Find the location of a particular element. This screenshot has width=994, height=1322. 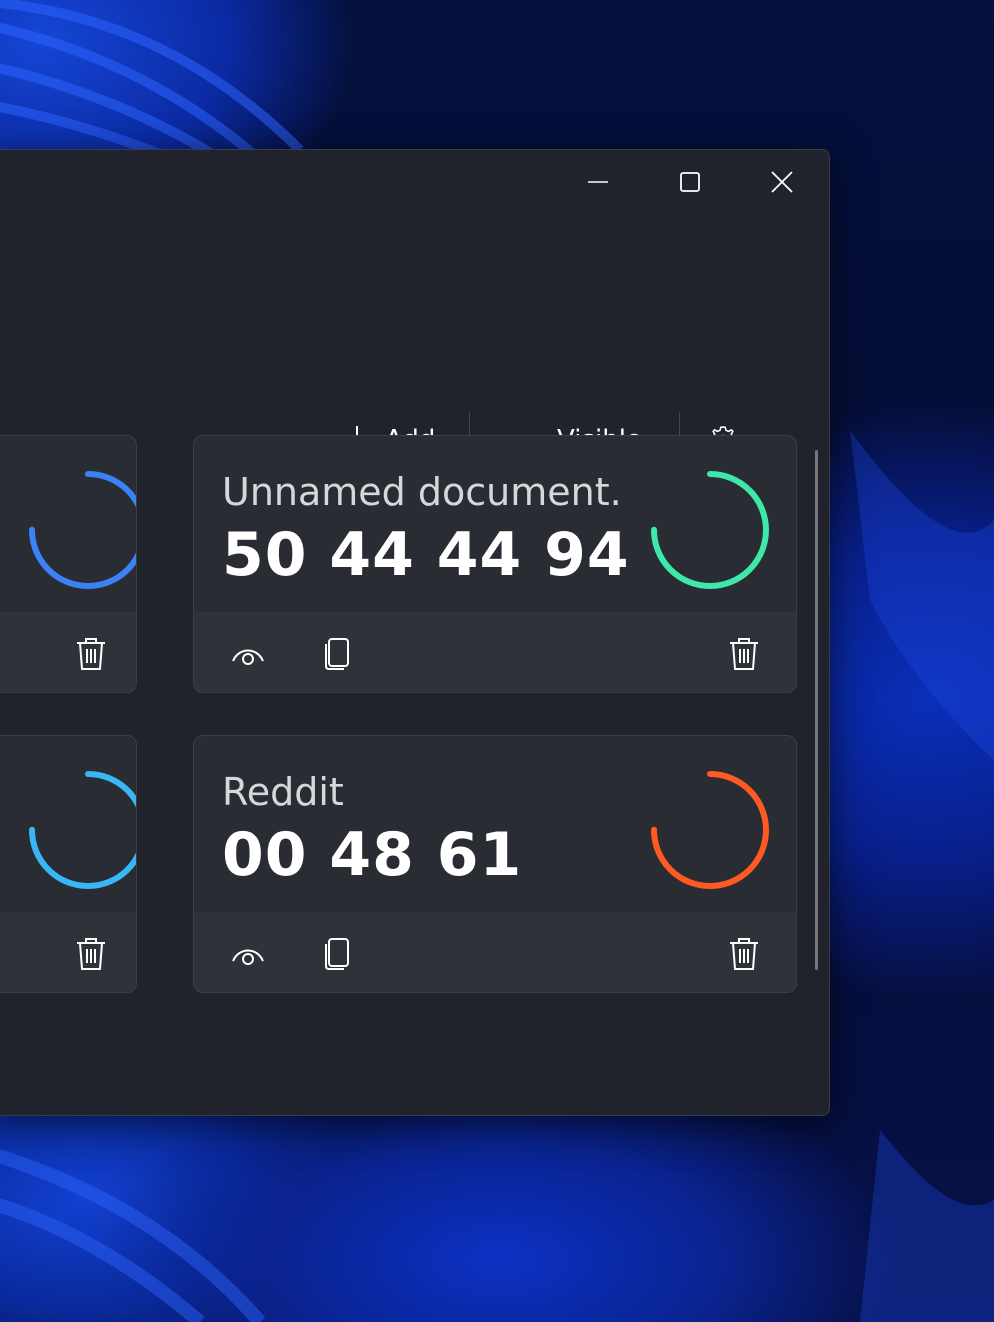

minimize-icon is located at coordinates (598, 182).